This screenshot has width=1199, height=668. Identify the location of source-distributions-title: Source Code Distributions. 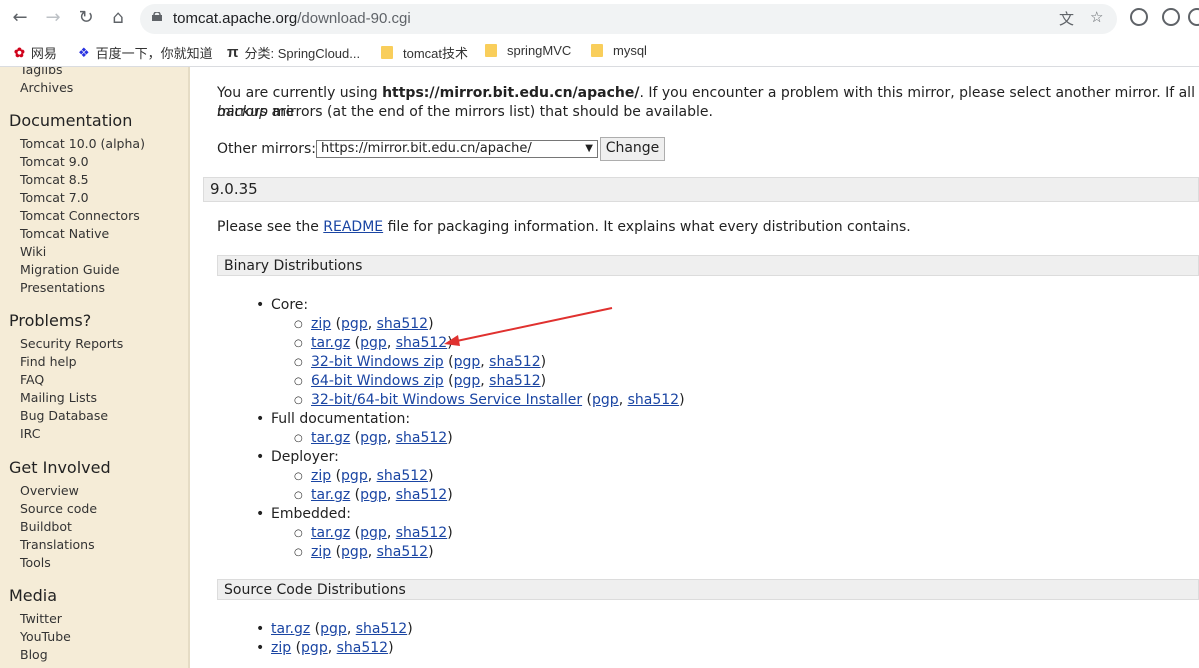
(315, 590).